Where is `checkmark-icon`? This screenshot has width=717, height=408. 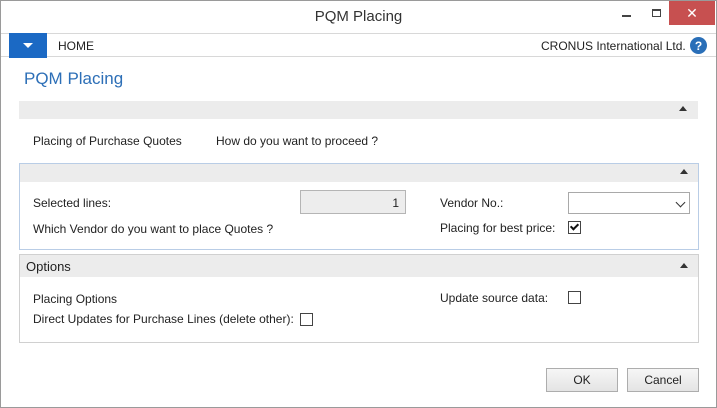 checkmark-icon is located at coordinates (574, 226).